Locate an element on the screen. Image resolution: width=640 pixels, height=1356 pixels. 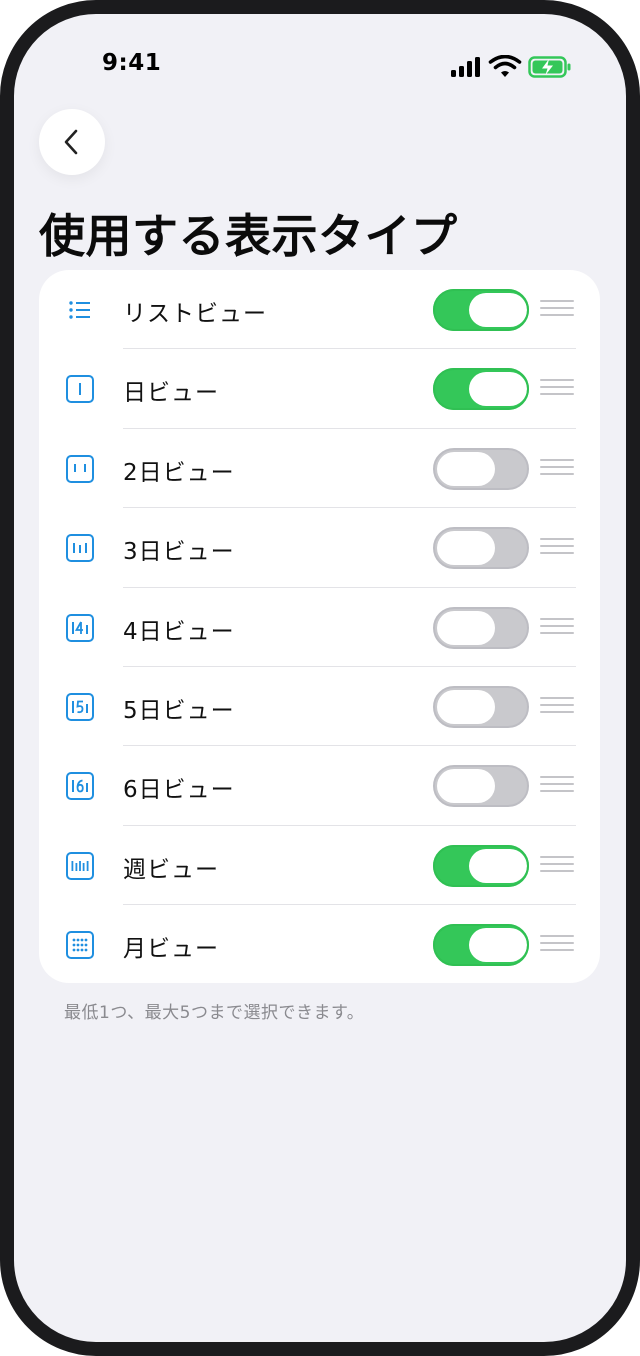
status-icons is located at coordinates (511, 67).